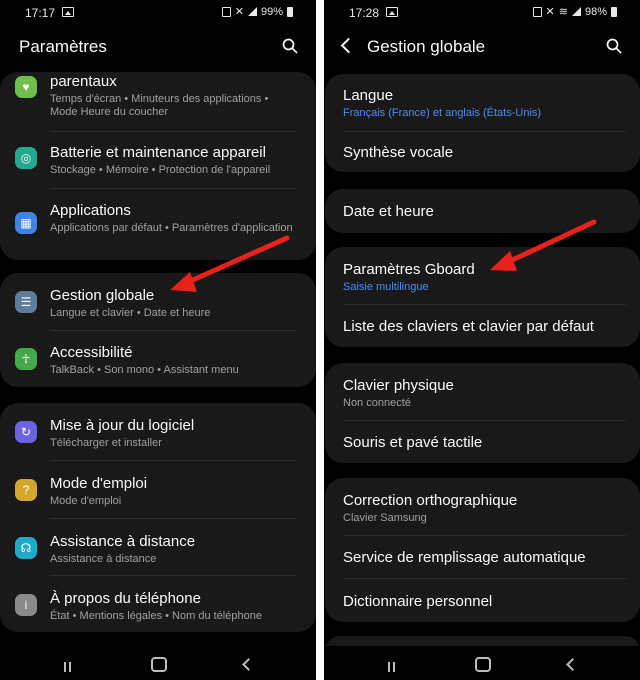 This screenshot has width=640, height=680. Describe the element at coordinates (482, 600) in the screenshot. I see `row-personal-dictionary: Dictionnaire personnel` at that location.